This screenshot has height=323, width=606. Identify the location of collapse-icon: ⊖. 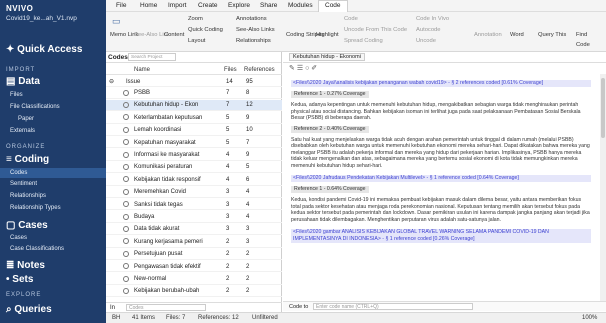
(111, 81).